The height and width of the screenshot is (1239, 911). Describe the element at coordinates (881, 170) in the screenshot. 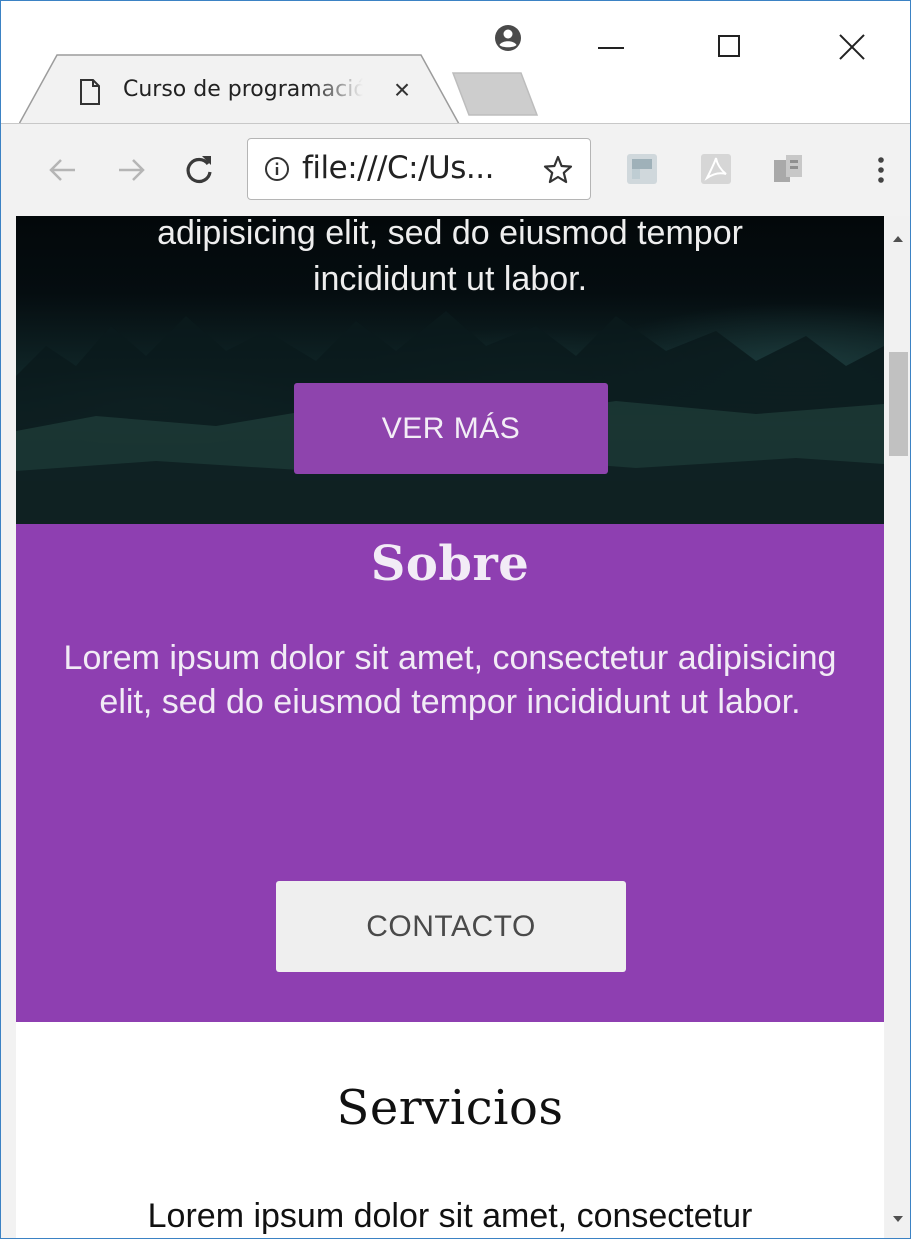

I see `more-vertical-icon` at that location.